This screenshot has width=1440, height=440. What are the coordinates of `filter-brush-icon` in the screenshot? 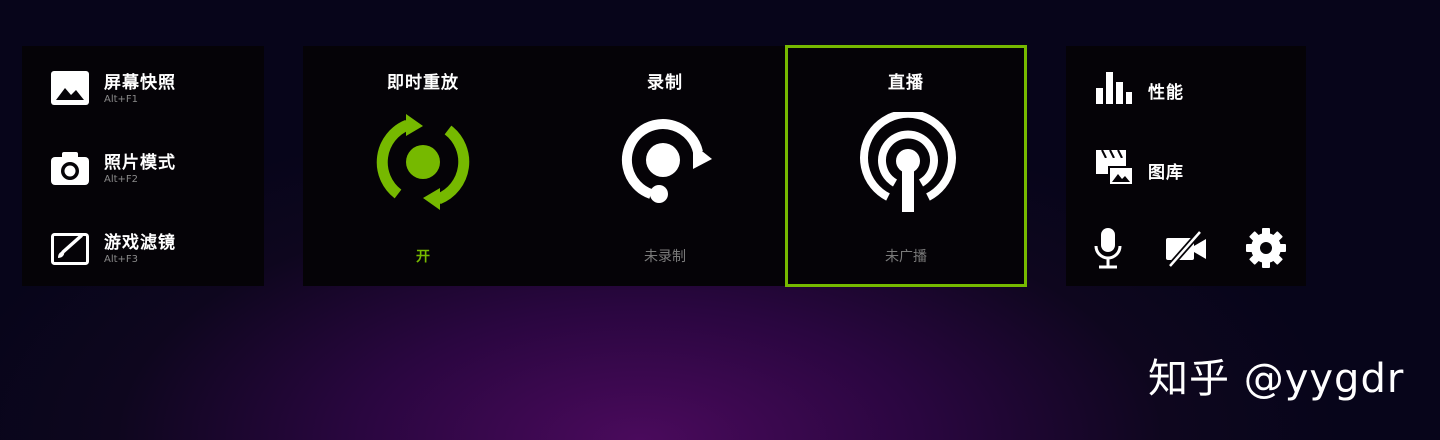 It's located at (70, 249).